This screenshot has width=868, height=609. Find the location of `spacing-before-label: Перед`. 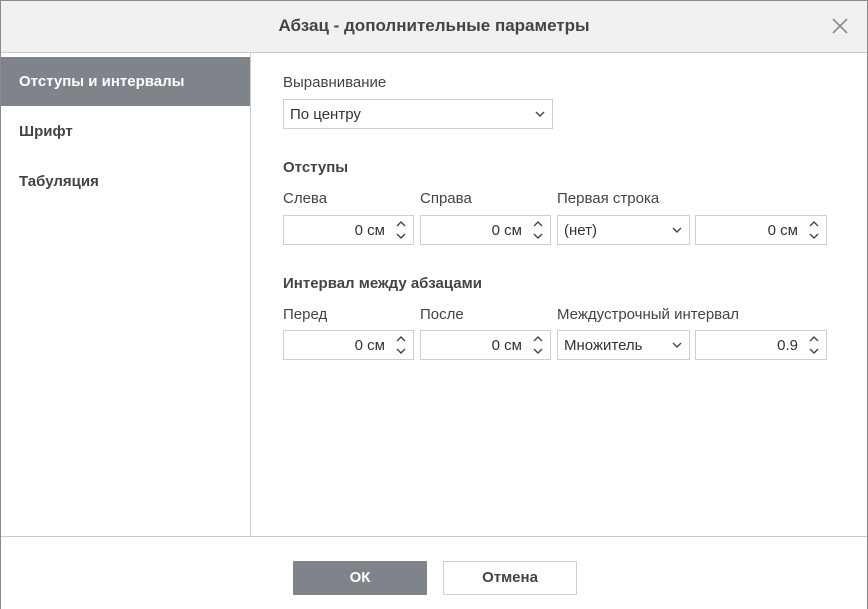

spacing-before-label: Перед is located at coordinates (305, 314).